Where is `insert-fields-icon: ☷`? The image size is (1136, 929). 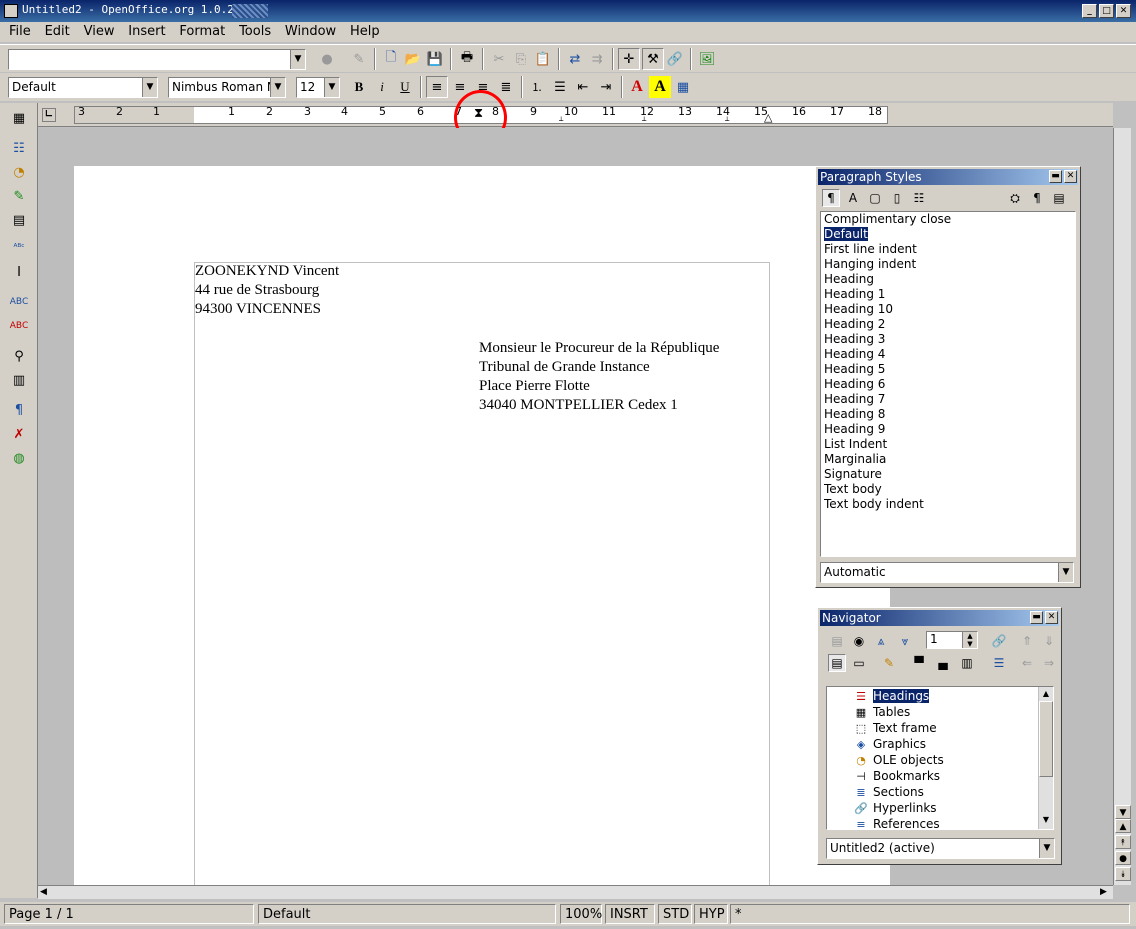 insert-fields-icon: ☷ is located at coordinates (19, 148).